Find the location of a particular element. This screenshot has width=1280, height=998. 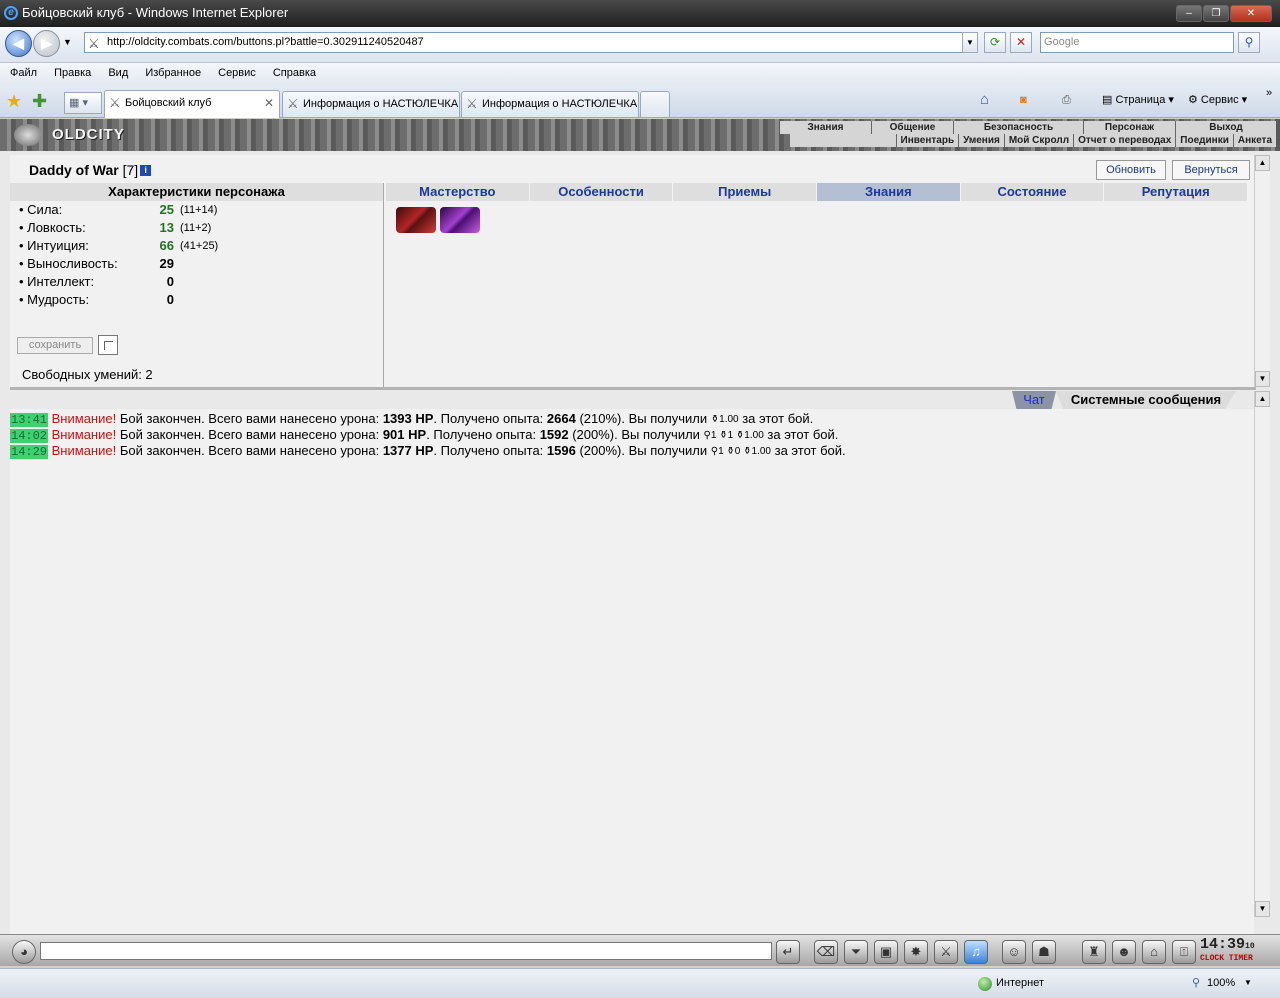

zoom-icon: ⚲ is located at coordinates (1196, 983).